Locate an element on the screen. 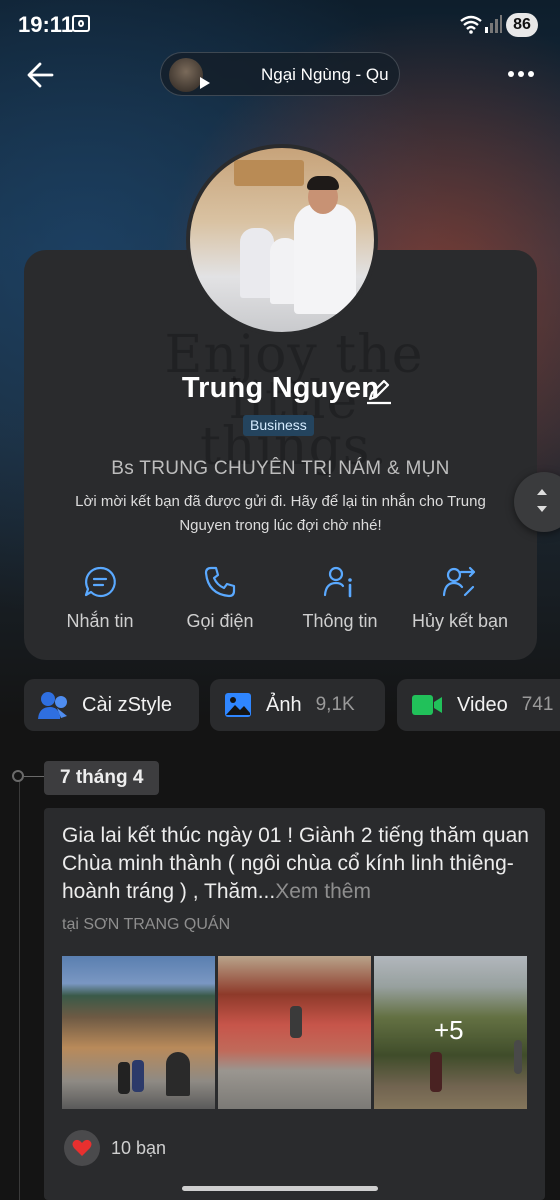  message-label: Nhắn tin is located at coordinates (100, 621).